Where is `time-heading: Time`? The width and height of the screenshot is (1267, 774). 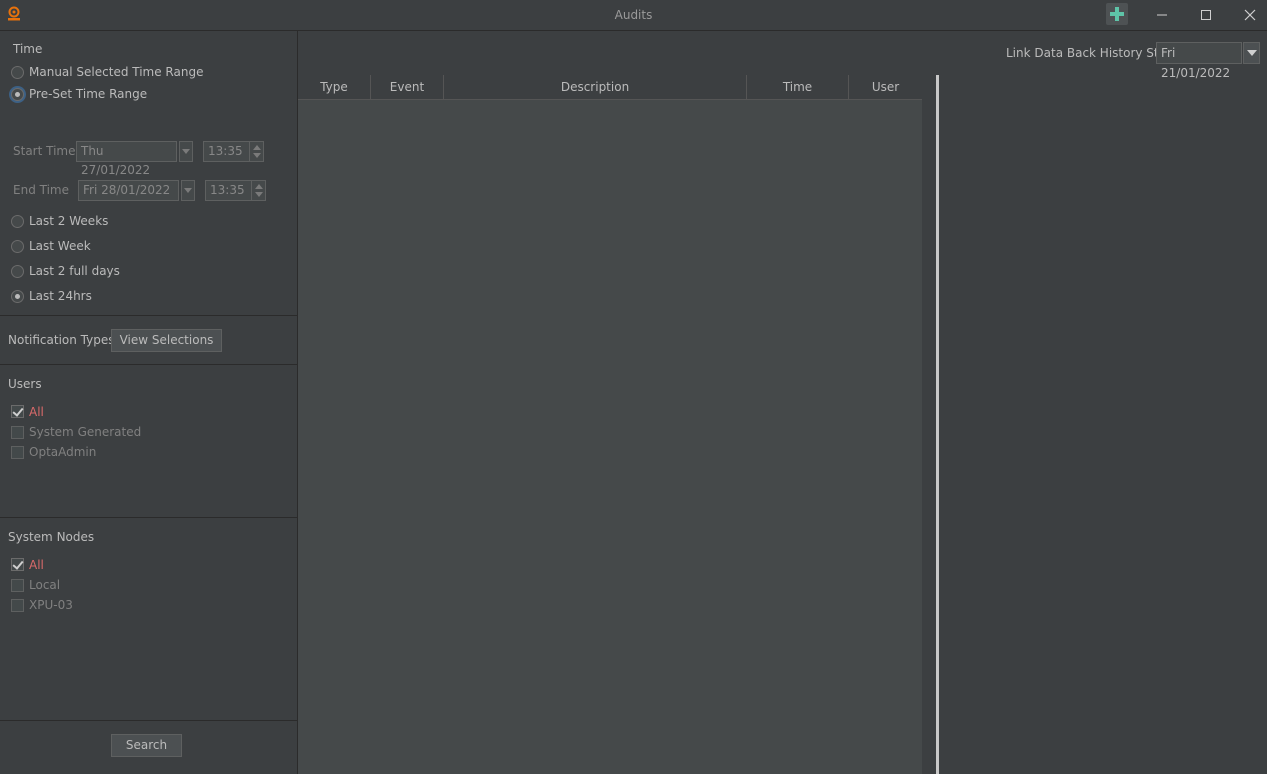 time-heading: Time is located at coordinates (28, 49).